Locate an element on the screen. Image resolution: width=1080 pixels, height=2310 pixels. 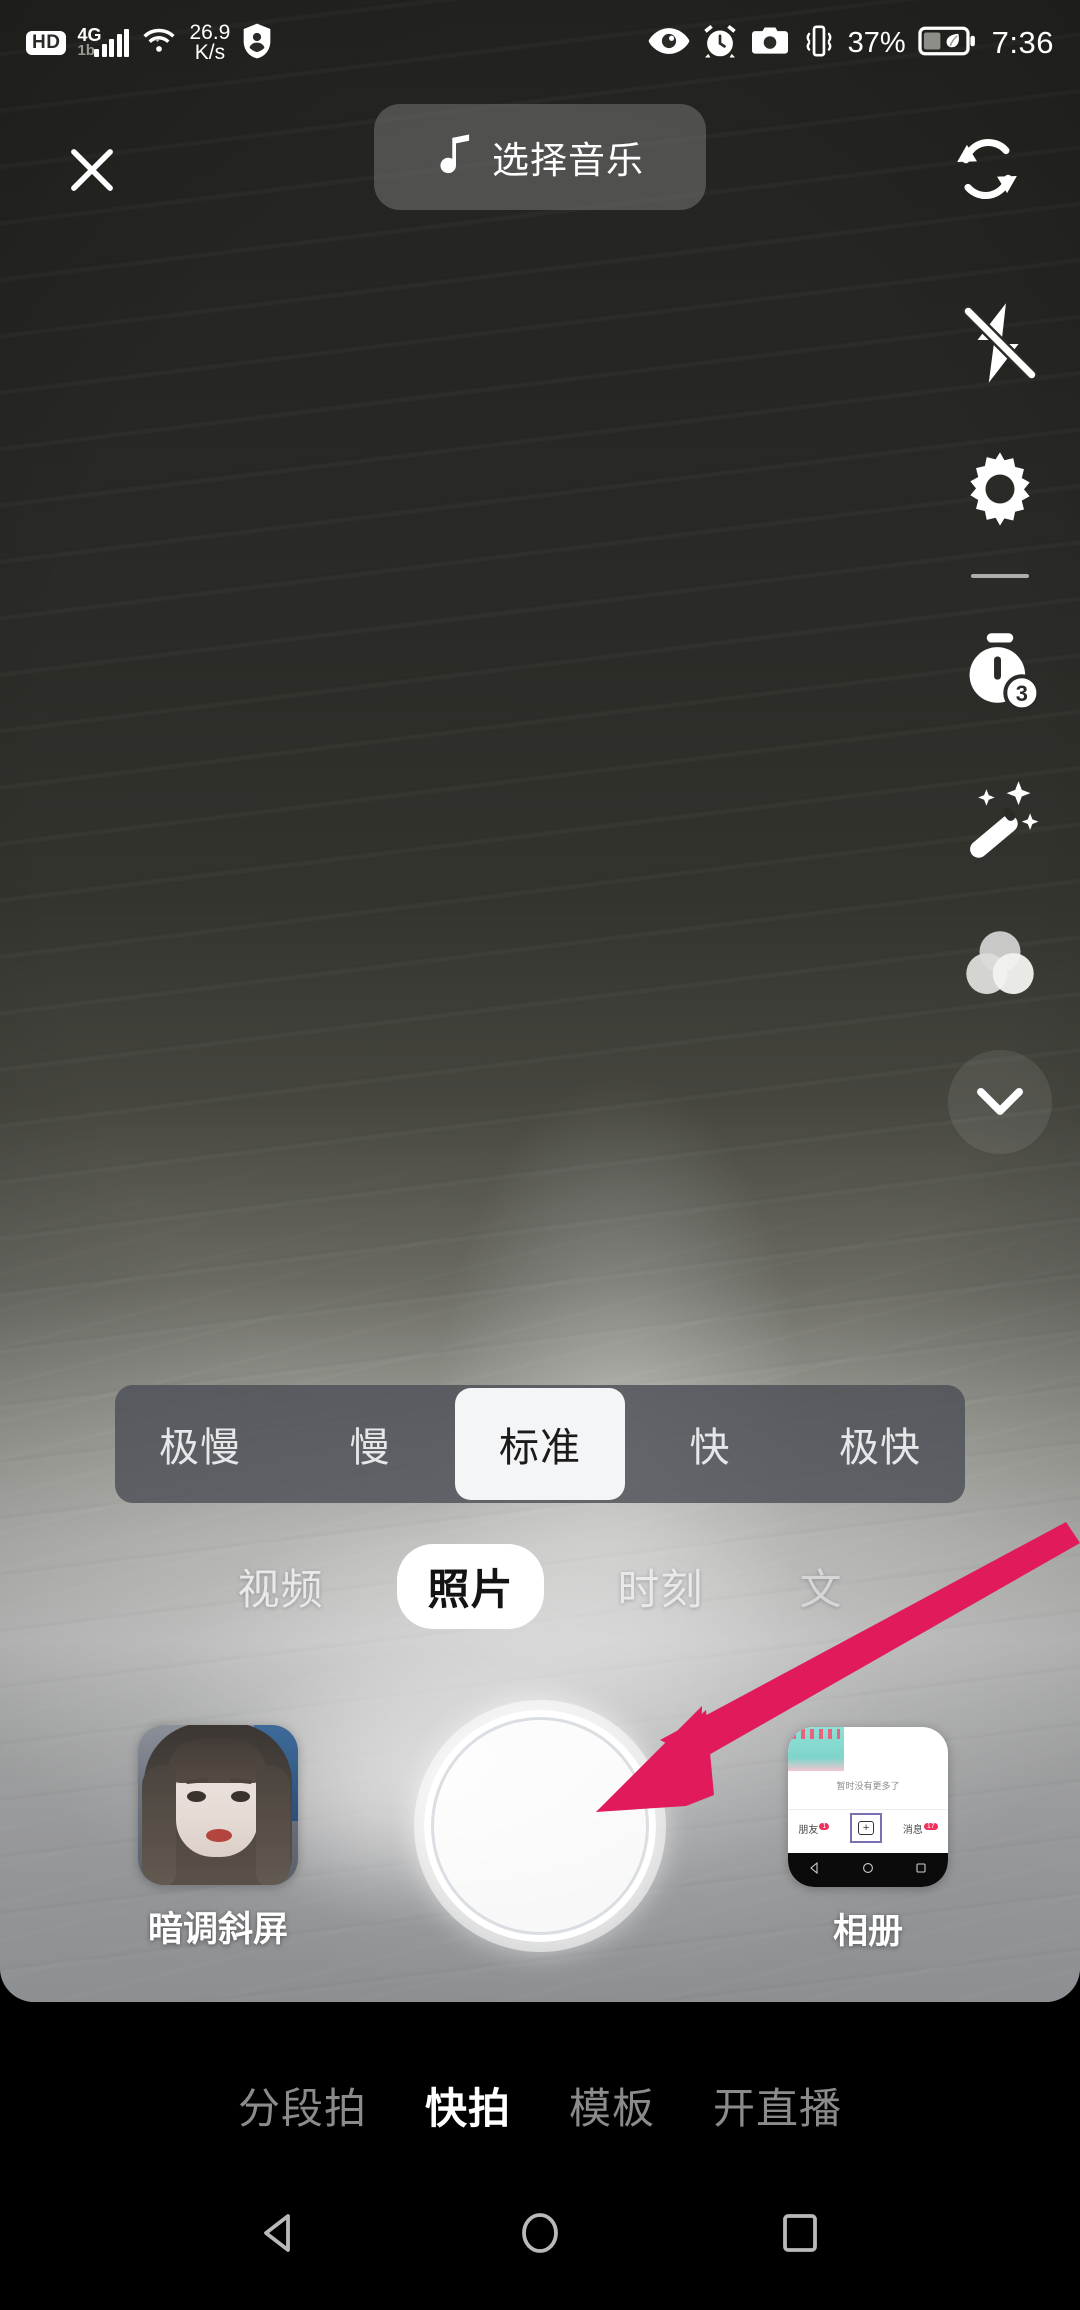
recents-icon is located at coordinates (800, 2232).